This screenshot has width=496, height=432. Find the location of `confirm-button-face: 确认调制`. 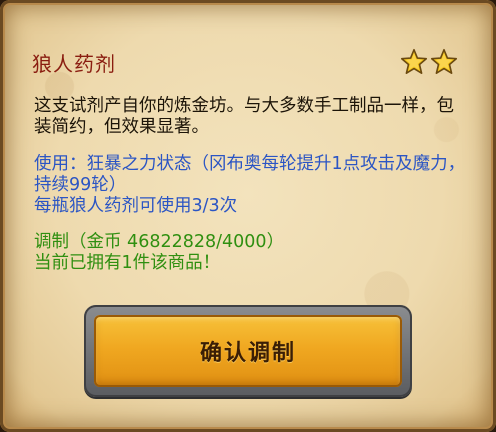

confirm-button-face: 确认调制 is located at coordinates (248, 351).